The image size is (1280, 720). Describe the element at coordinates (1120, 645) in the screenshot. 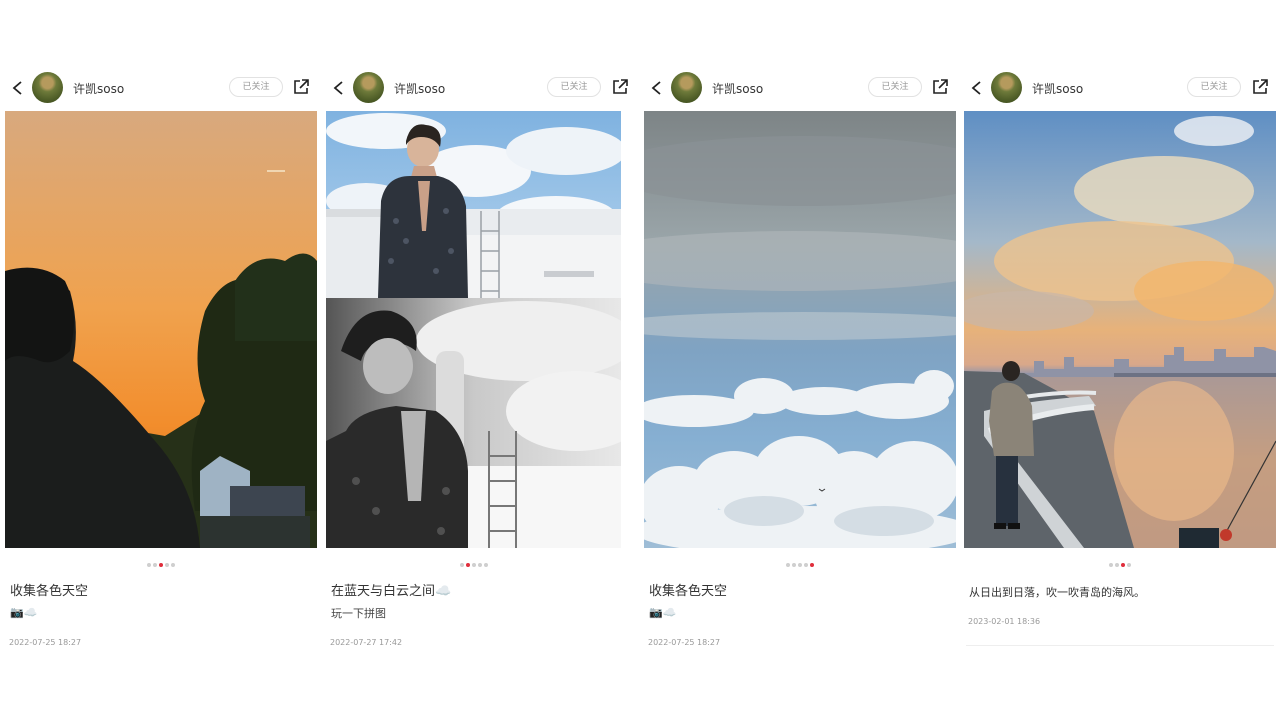

I see `divider` at that location.